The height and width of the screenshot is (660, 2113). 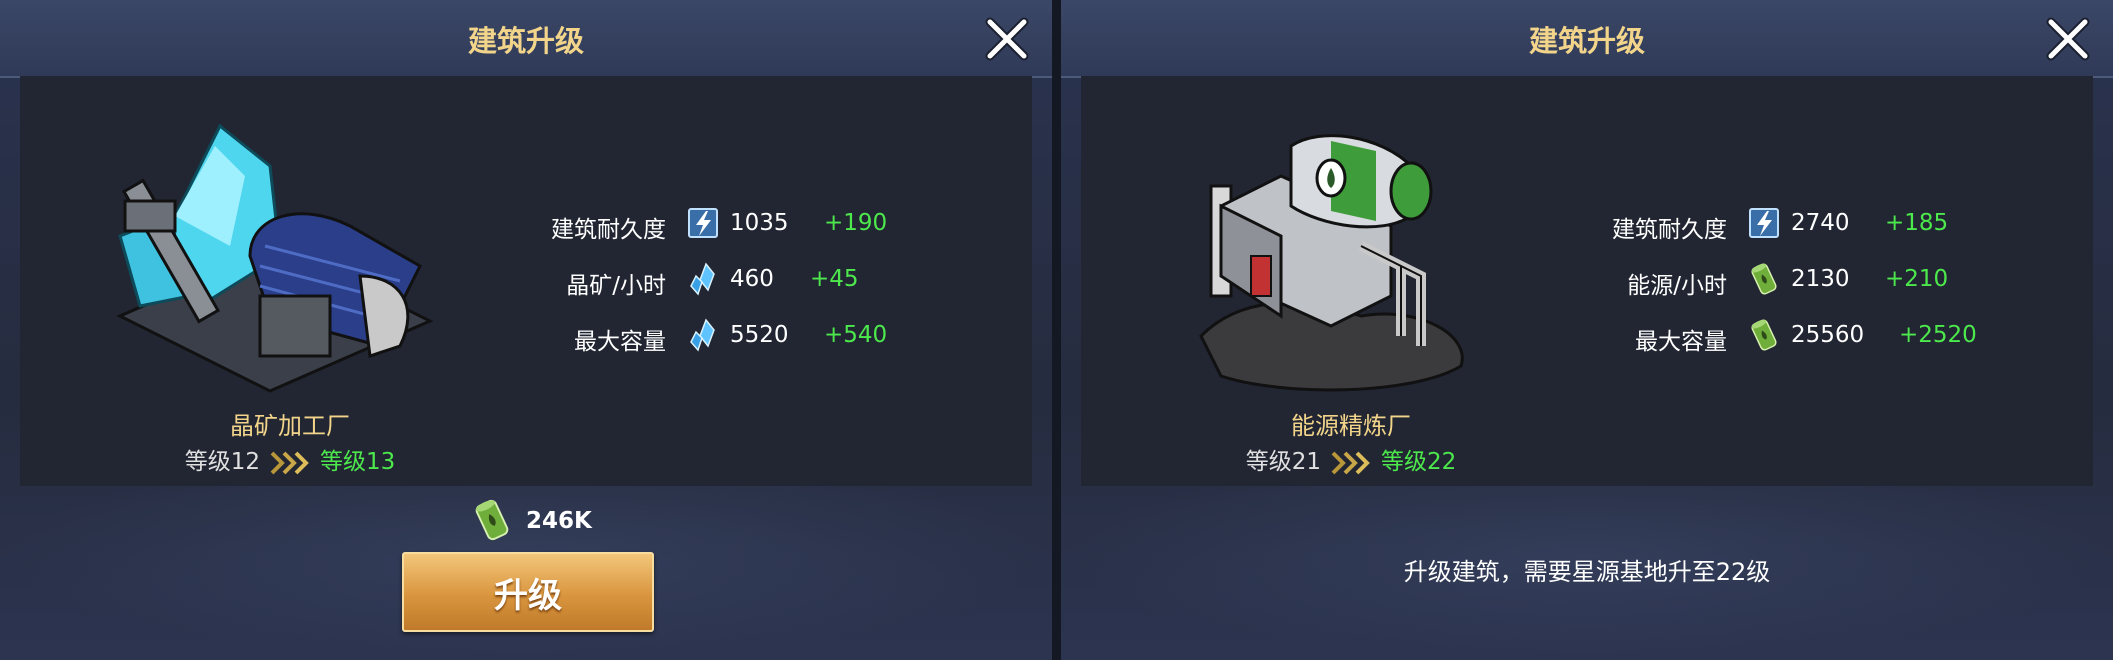 I want to click on stat-bonus: +210, so click(x=1917, y=279).